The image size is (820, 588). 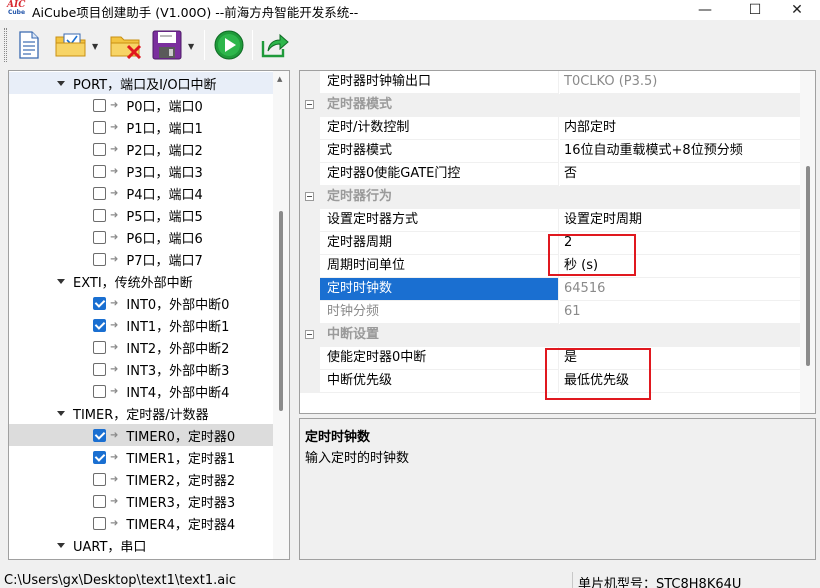 I want to click on tree-item: ➜ INT1，外部中断1, so click(x=141, y=325).